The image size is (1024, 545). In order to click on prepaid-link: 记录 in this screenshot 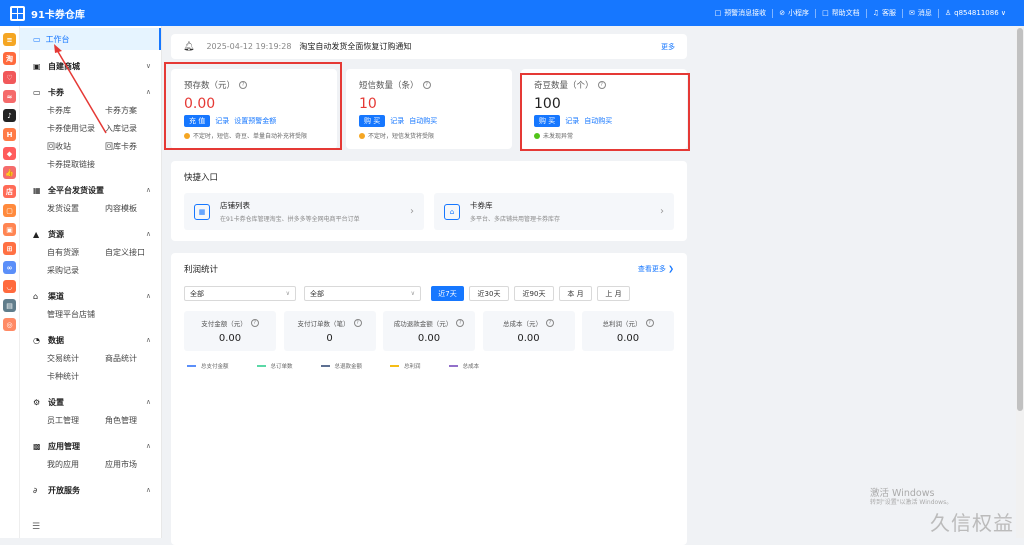, I will do `click(222, 121)`.